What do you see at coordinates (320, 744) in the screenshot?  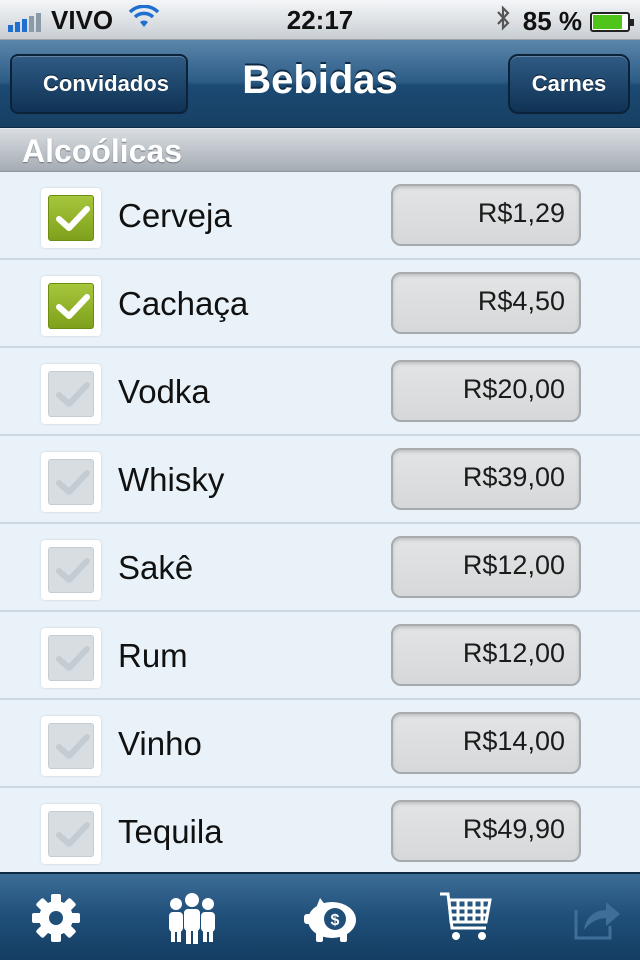 I see `list-item: Vinho R$14,00` at bounding box center [320, 744].